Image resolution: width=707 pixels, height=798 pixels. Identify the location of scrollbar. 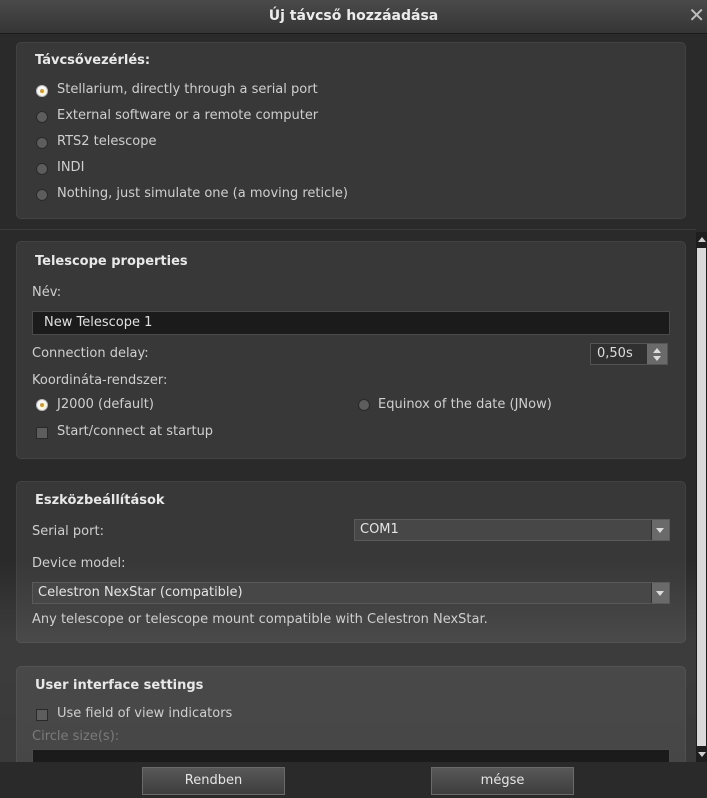
(701, 497).